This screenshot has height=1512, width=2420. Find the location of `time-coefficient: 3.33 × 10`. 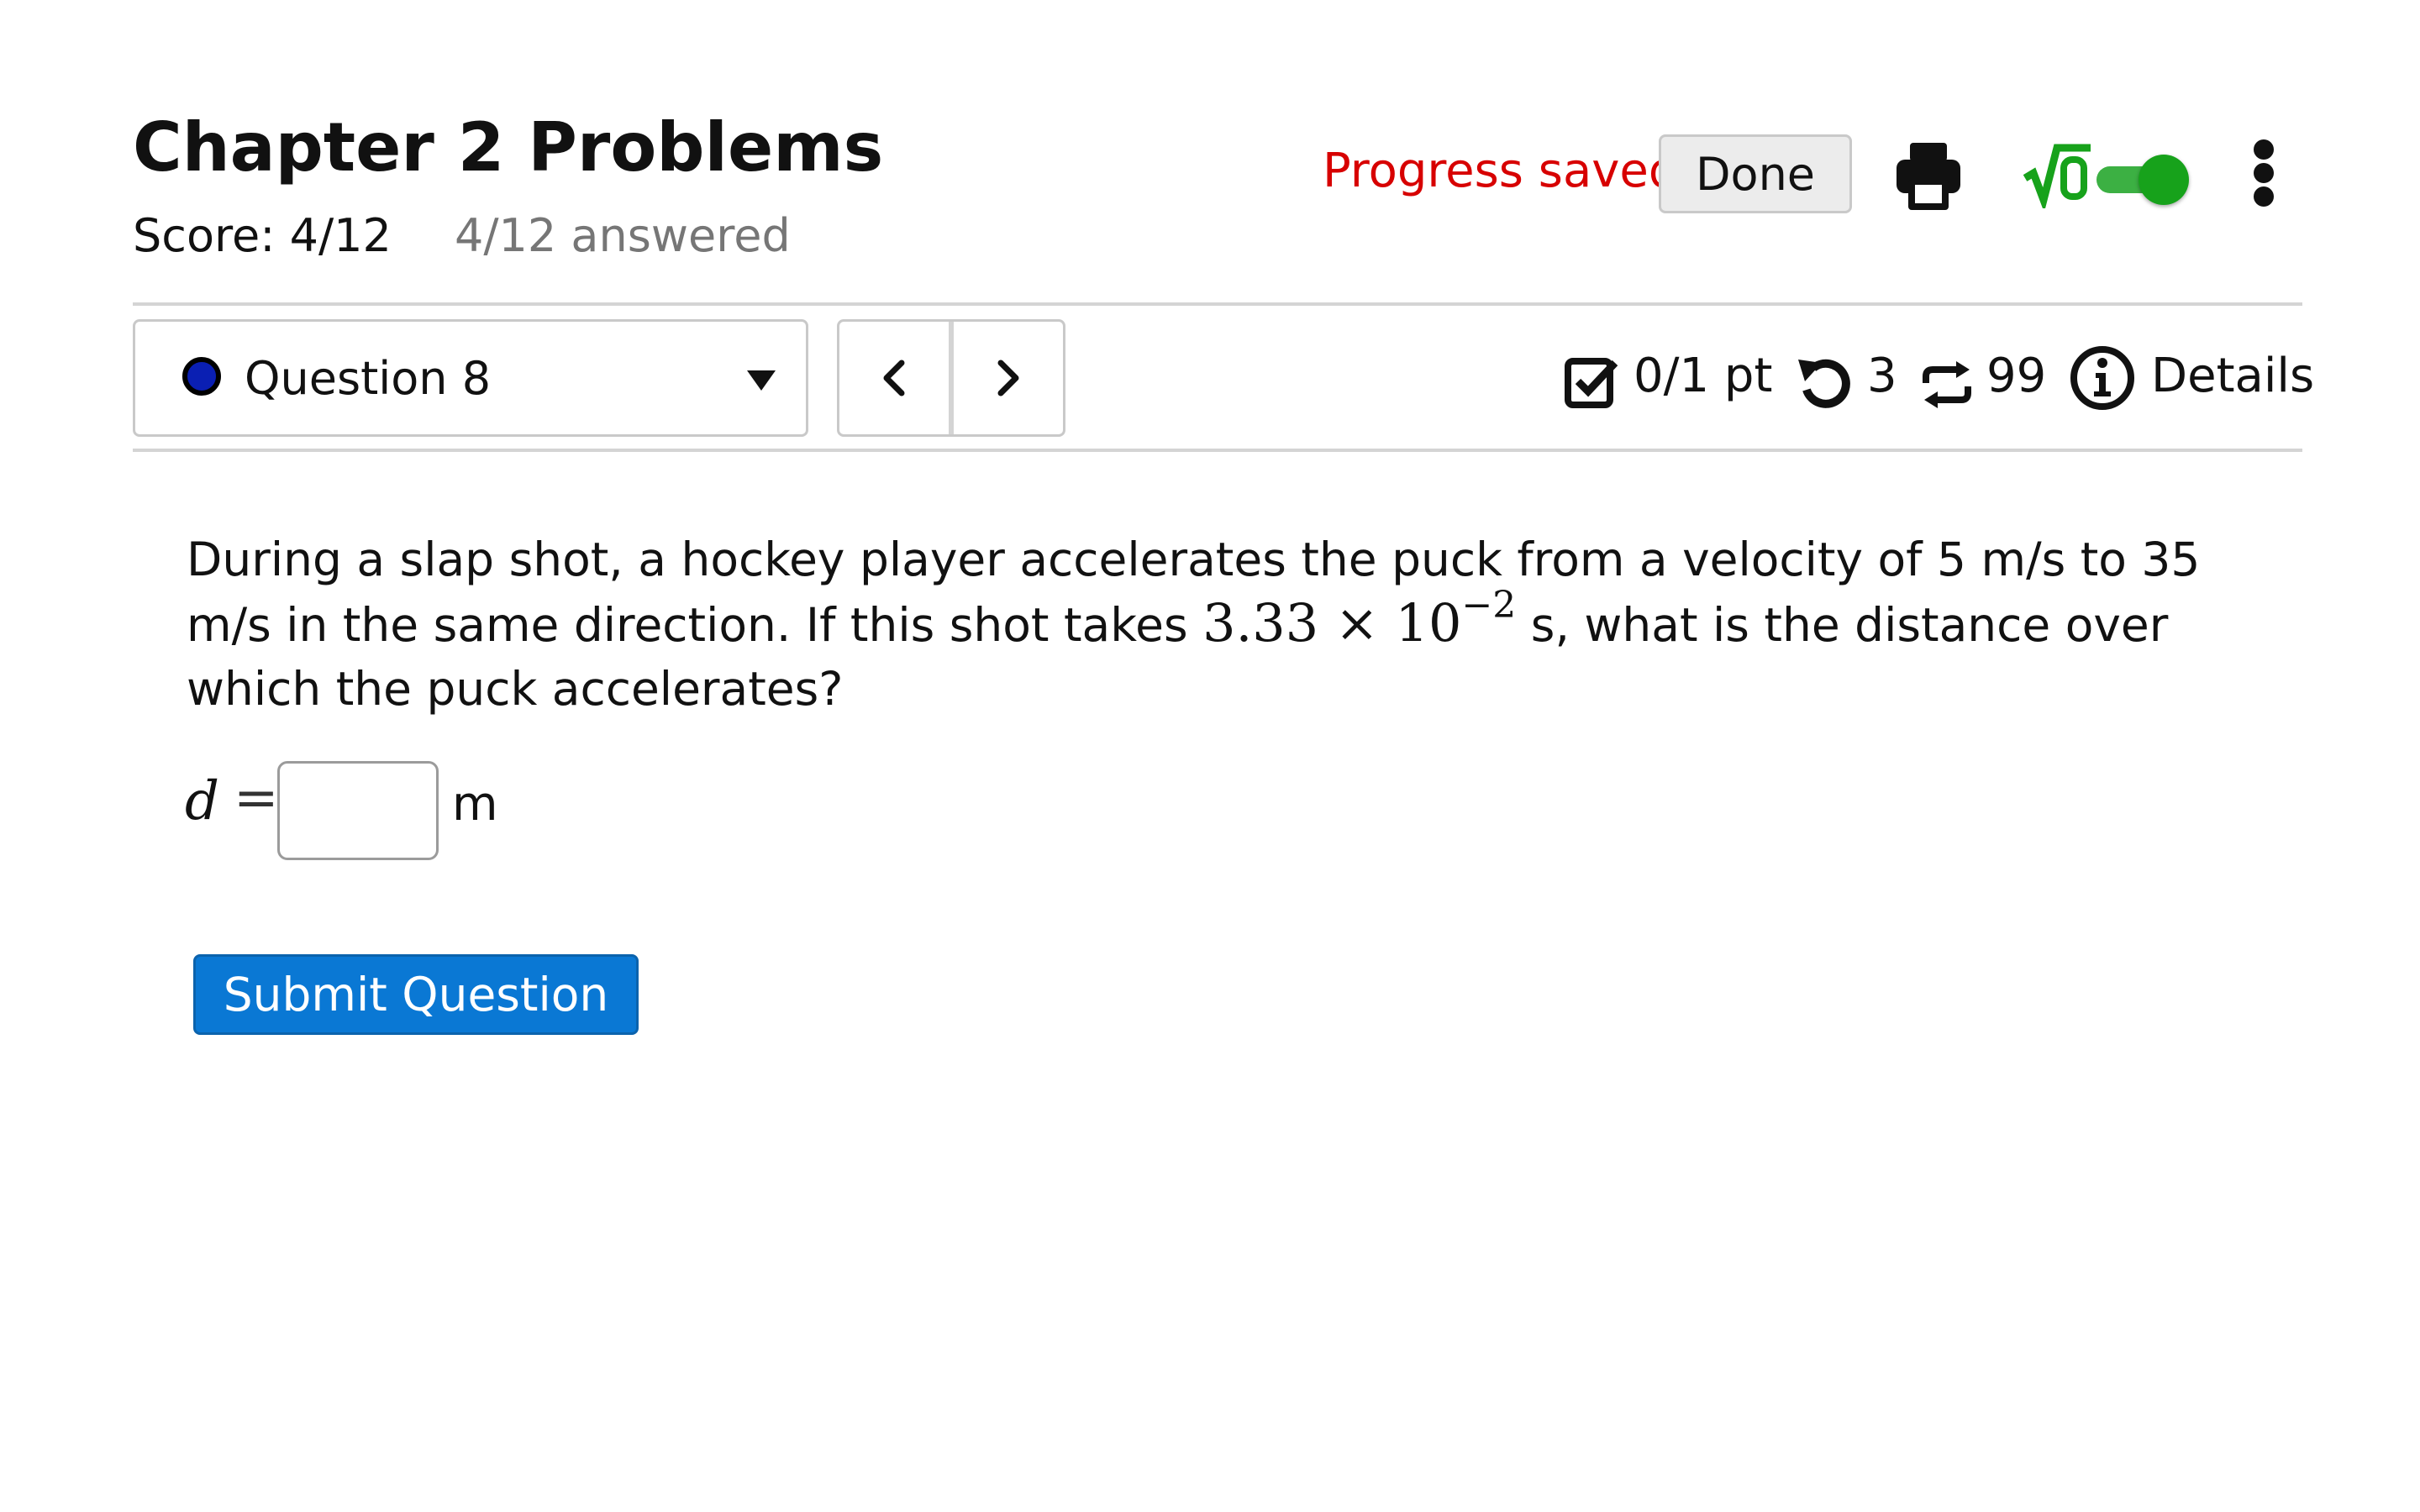

time-coefficient: 3.33 × 10 is located at coordinates (1332, 623).